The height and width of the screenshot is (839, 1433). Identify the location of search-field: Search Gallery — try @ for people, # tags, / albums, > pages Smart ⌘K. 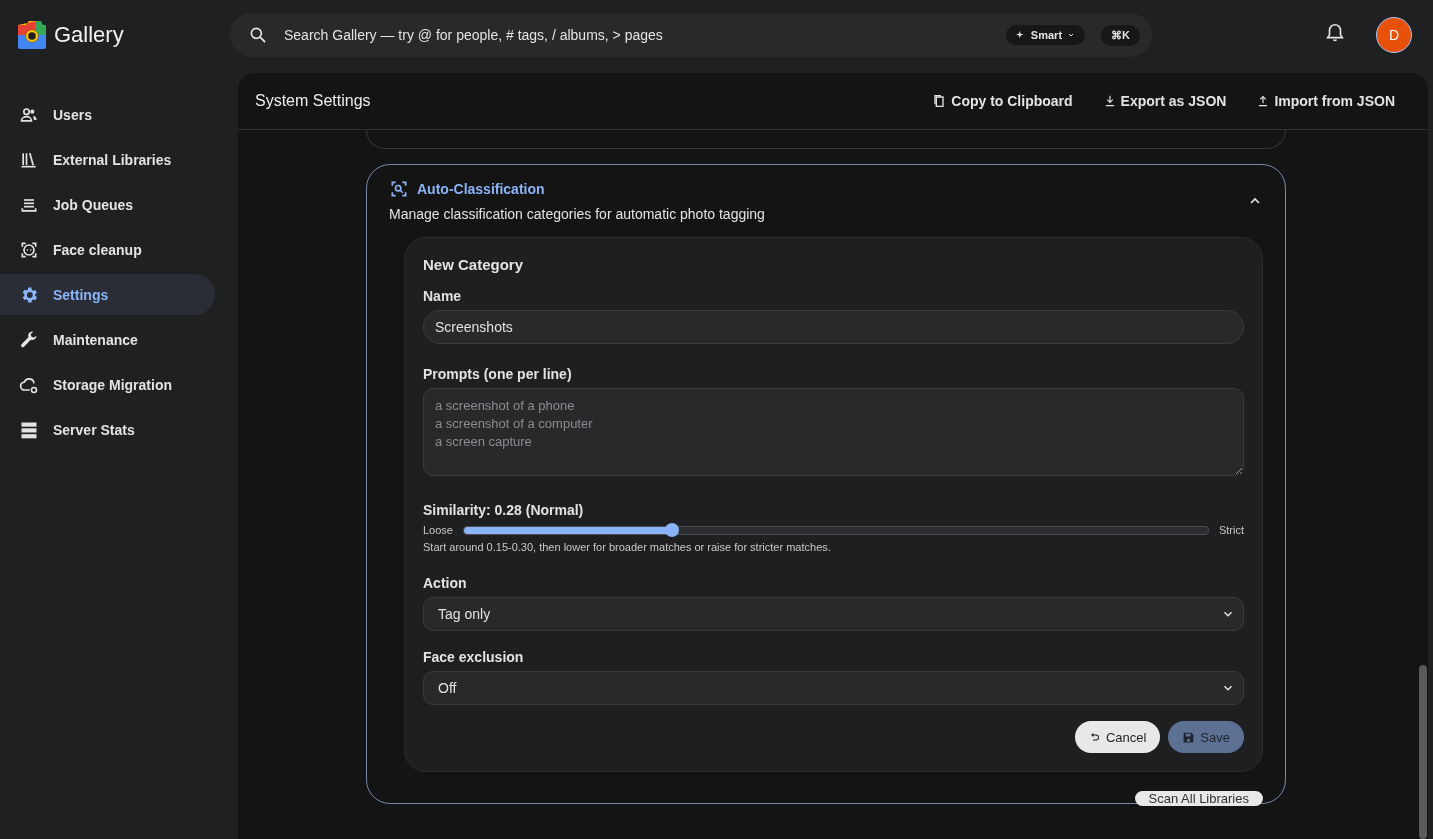
(691, 35).